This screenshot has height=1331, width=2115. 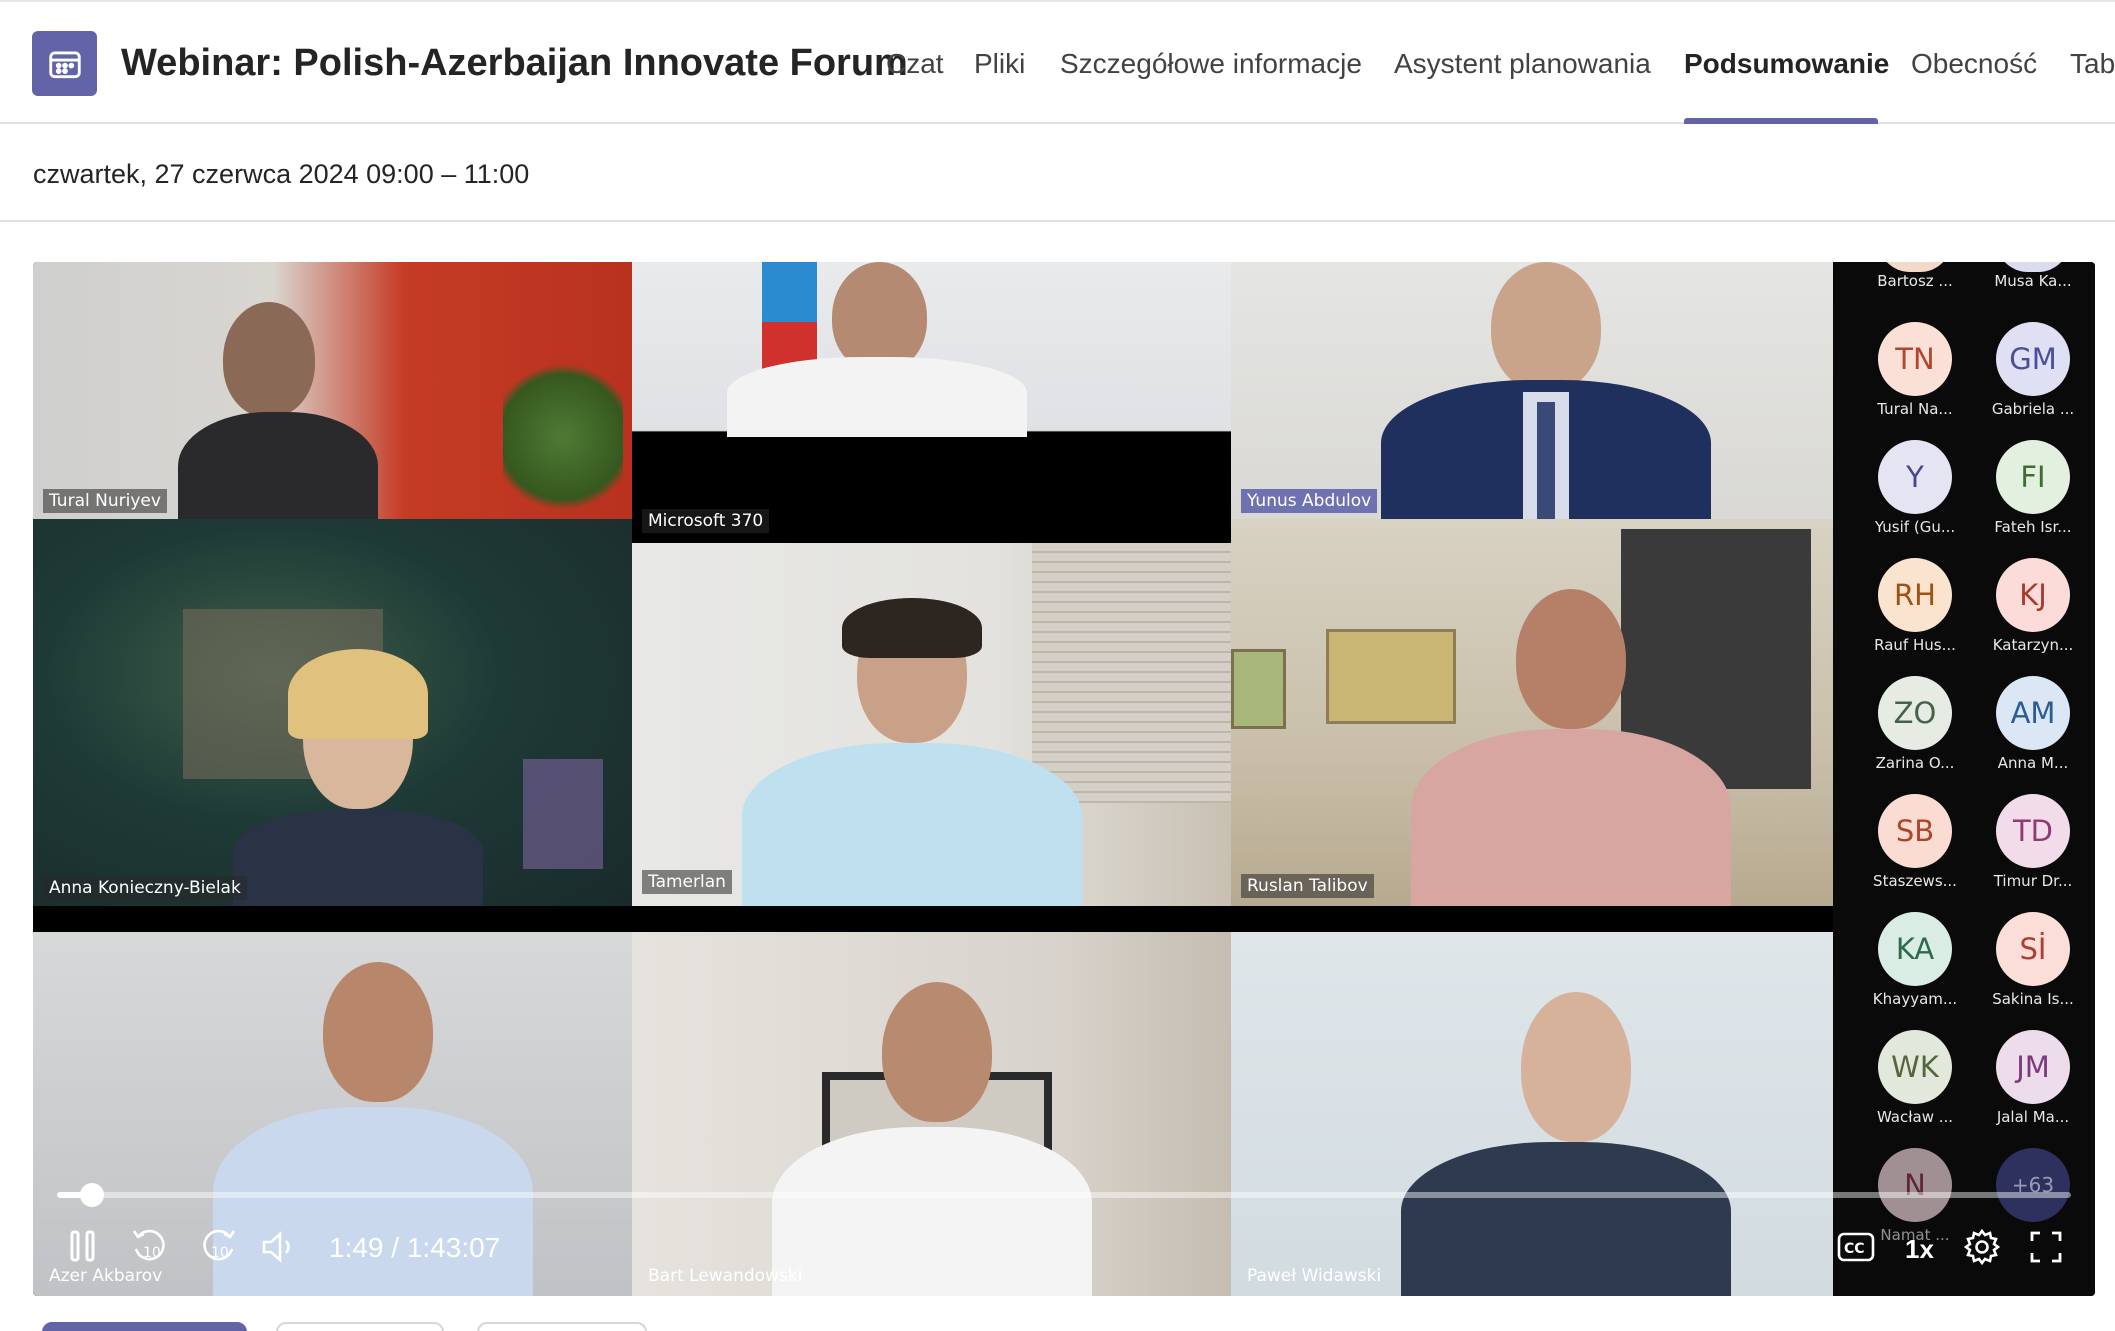 I want to click on participant-name: Ruslan Talibov, so click(x=1307, y=886).